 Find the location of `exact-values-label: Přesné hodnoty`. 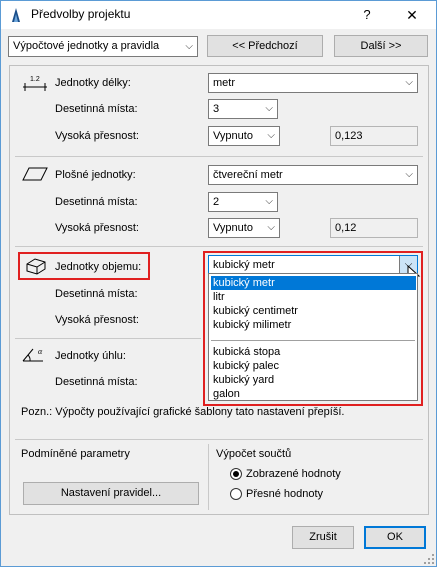

exact-values-label: Přesné hodnoty is located at coordinates (284, 494).